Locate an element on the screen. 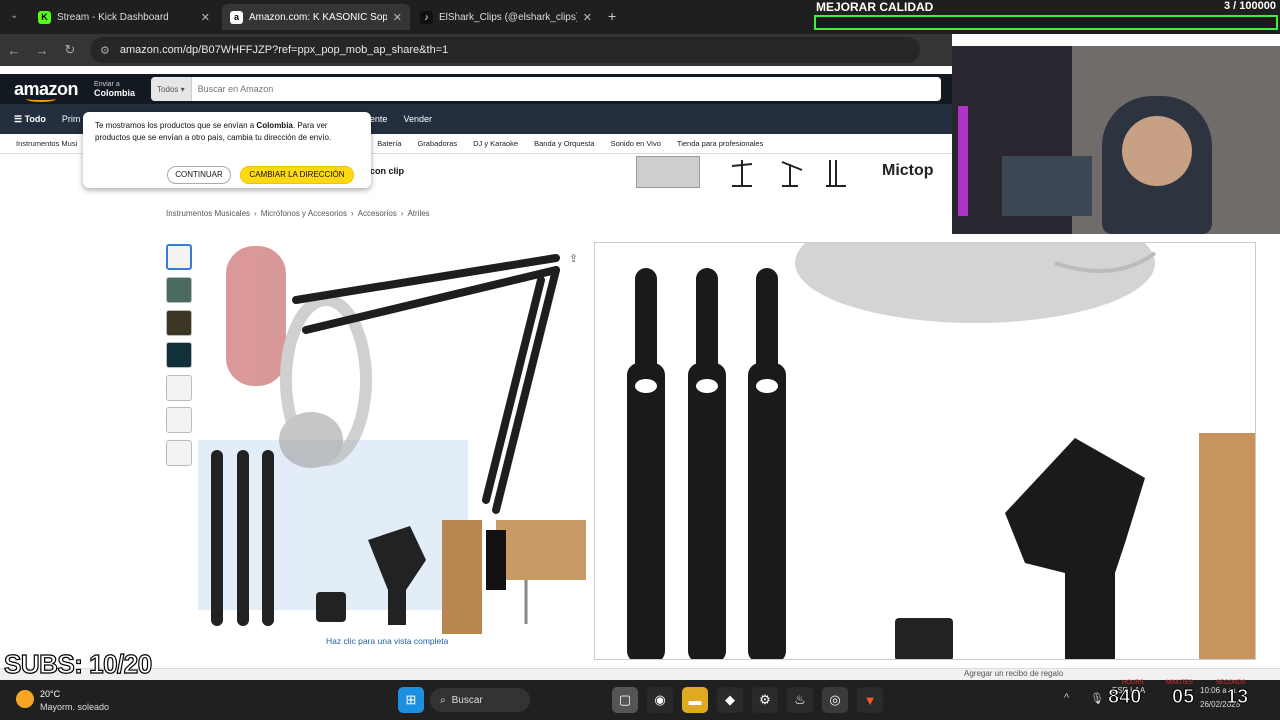  file-explorer-icon: ▬ is located at coordinates (695, 700).